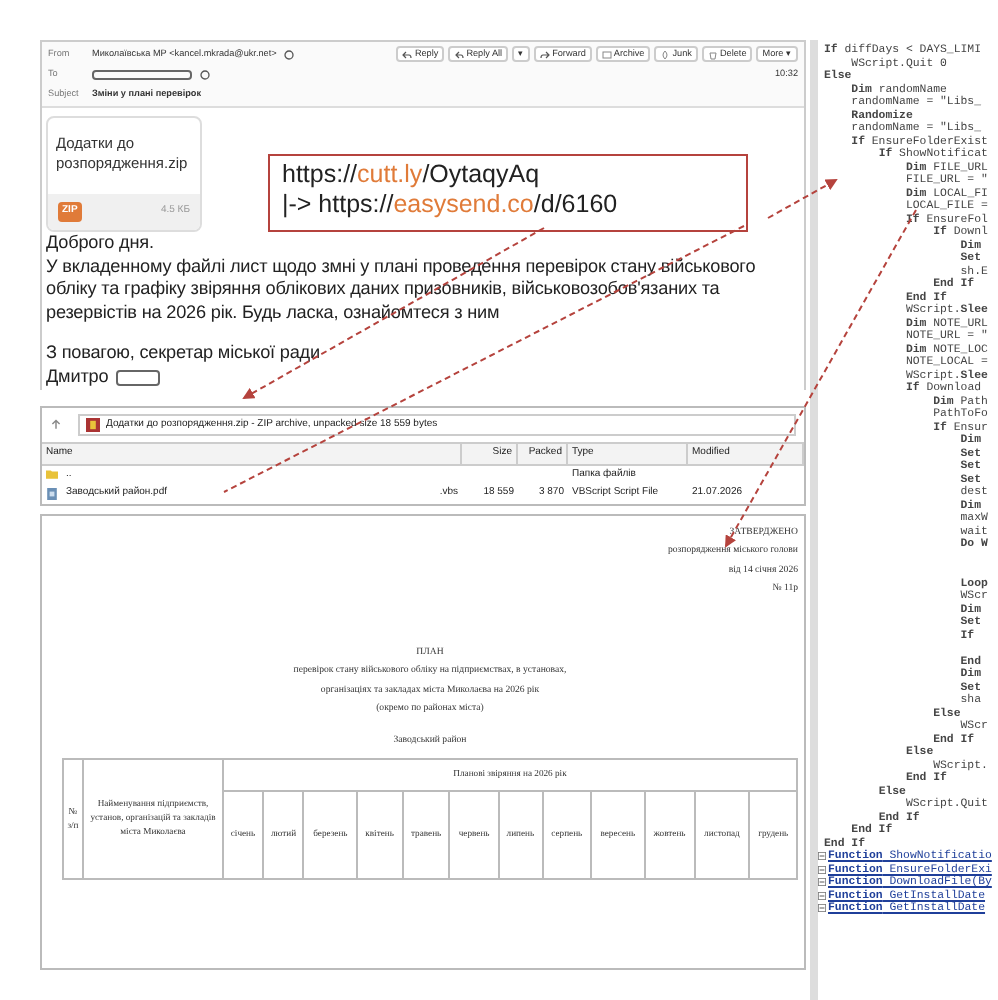 Image resolution: width=998 pixels, height=1000 pixels. Describe the element at coordinates (402, 290) in the screenshot. I see `message-text: У вкладенному файлі лист щодо змні у плані проведення перевірок стану військового обліку та графіку звіряння облікових даних призовників, військовозобов'язаних та резервістів на 2026 рік. Будь ласка, ознайомтеся з ним` at that location.